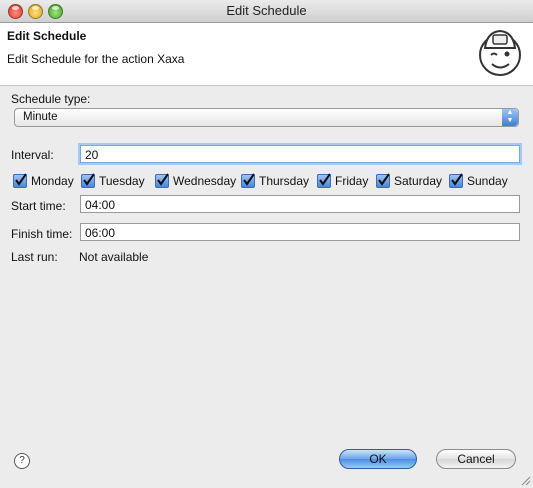 This screenshot has height=488, width=533. I want to click on day-checkbox-thursday: Thursday, so click(275, 181).